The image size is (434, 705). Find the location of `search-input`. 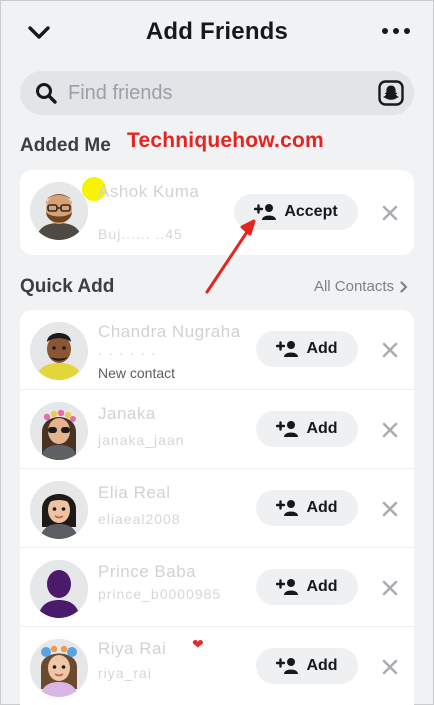

search-input is located at coordinates (213, 93).